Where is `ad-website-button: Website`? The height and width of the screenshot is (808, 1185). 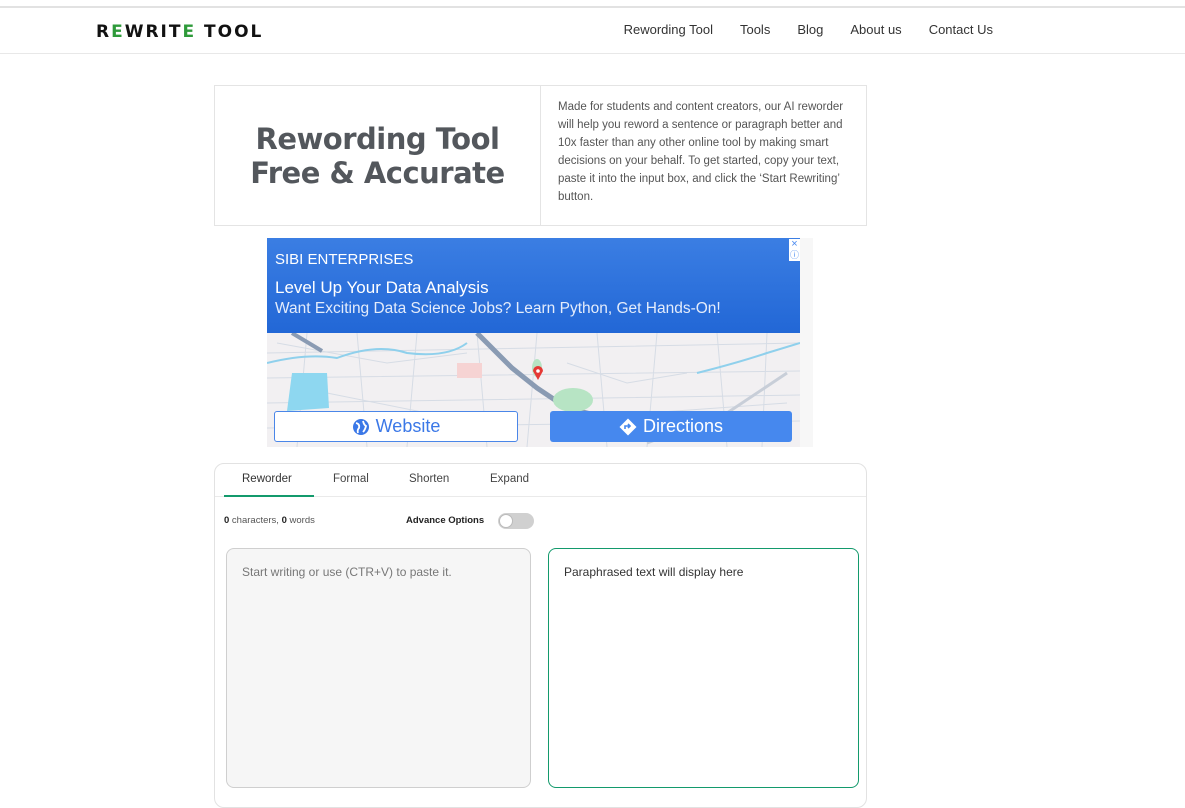 ad-website-button: Website is located at coordinates (396, 426).